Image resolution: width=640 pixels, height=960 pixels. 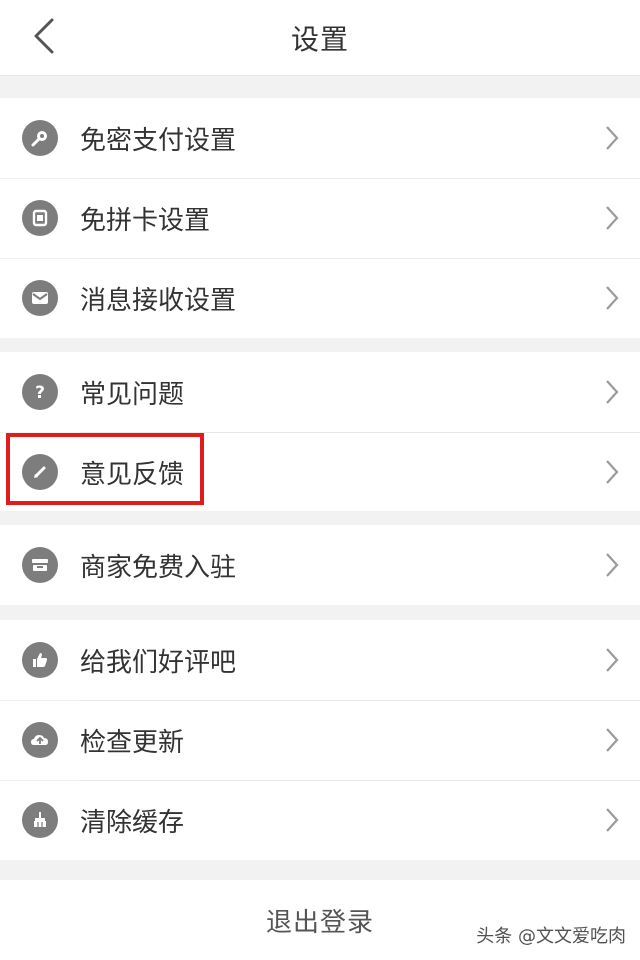 I want to click on settings-item-faq: ? 常见问题, so click(x=320, y=392).